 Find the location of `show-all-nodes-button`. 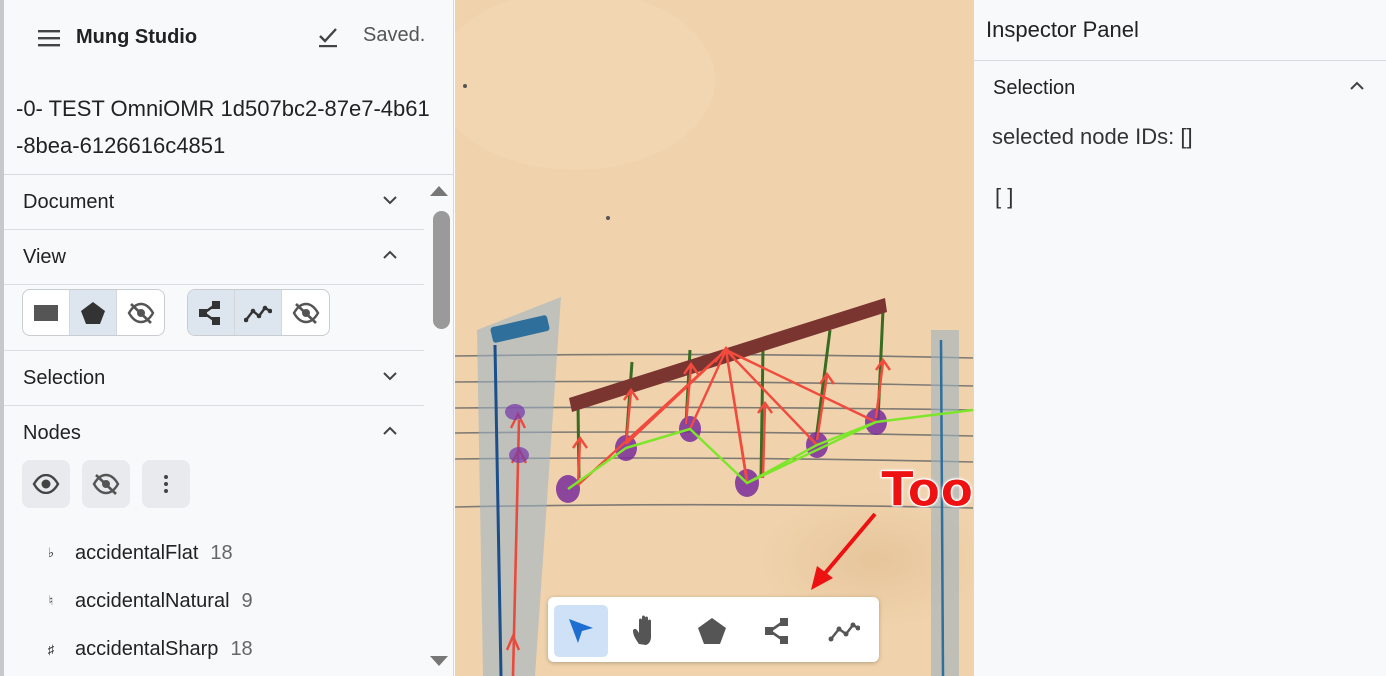

show-all-nodes-button is located at coordinates (46, 484).